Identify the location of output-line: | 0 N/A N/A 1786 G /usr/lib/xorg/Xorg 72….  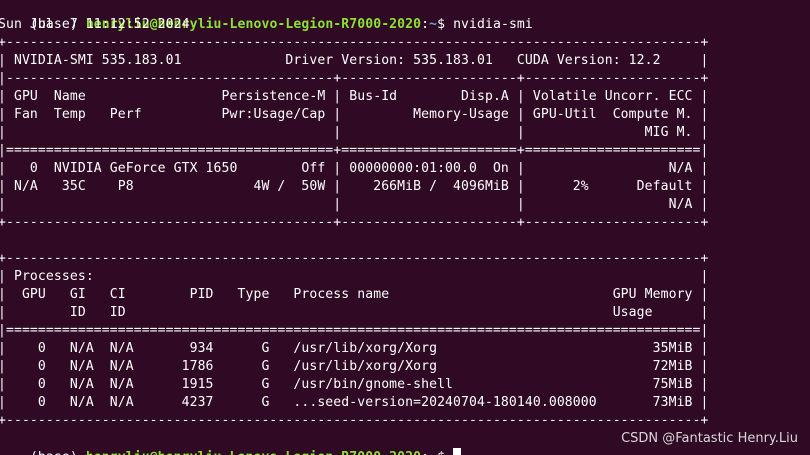
(354, 366).